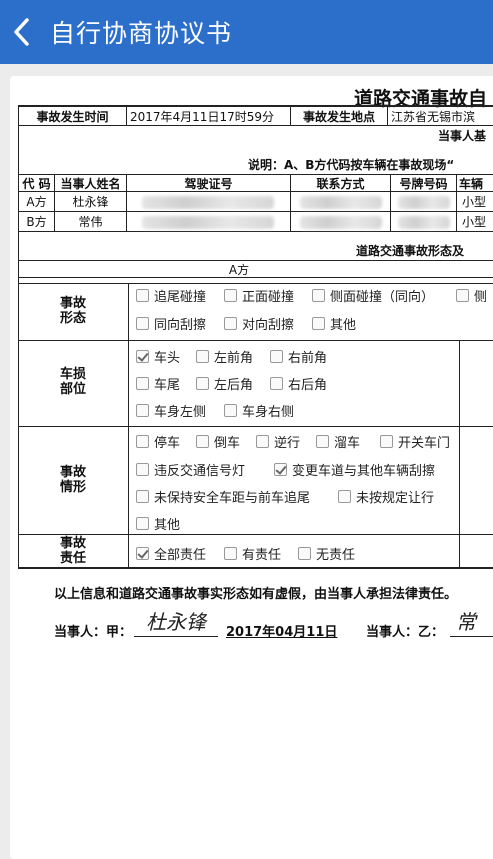 The height and width of the screenshot is (859, 493). What do you see at coordinates (423, 183) in the screenshot?
I see `col-plate: 号牌号码` at bounding box center [423, 183].